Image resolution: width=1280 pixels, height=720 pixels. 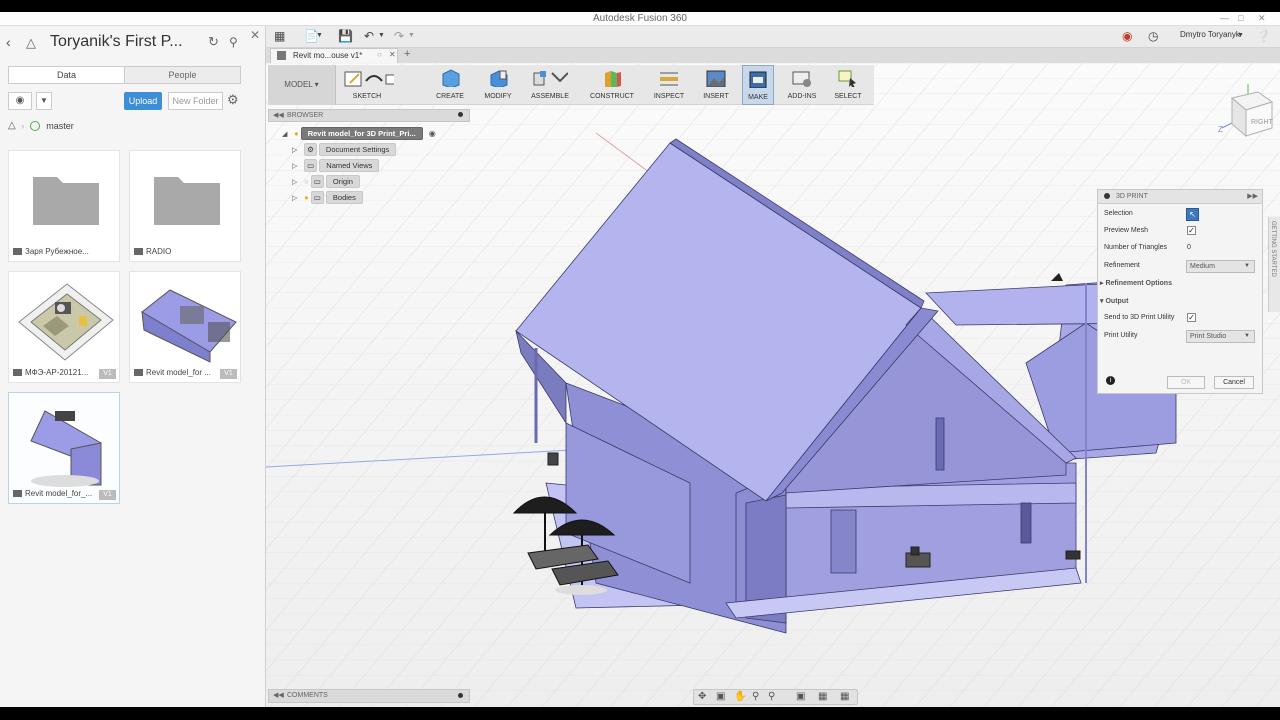 What do you see at coordinates (1262, 18) in the screenshot?
I see `close-window-icon: ✕` at bounding box center [1262, 18].